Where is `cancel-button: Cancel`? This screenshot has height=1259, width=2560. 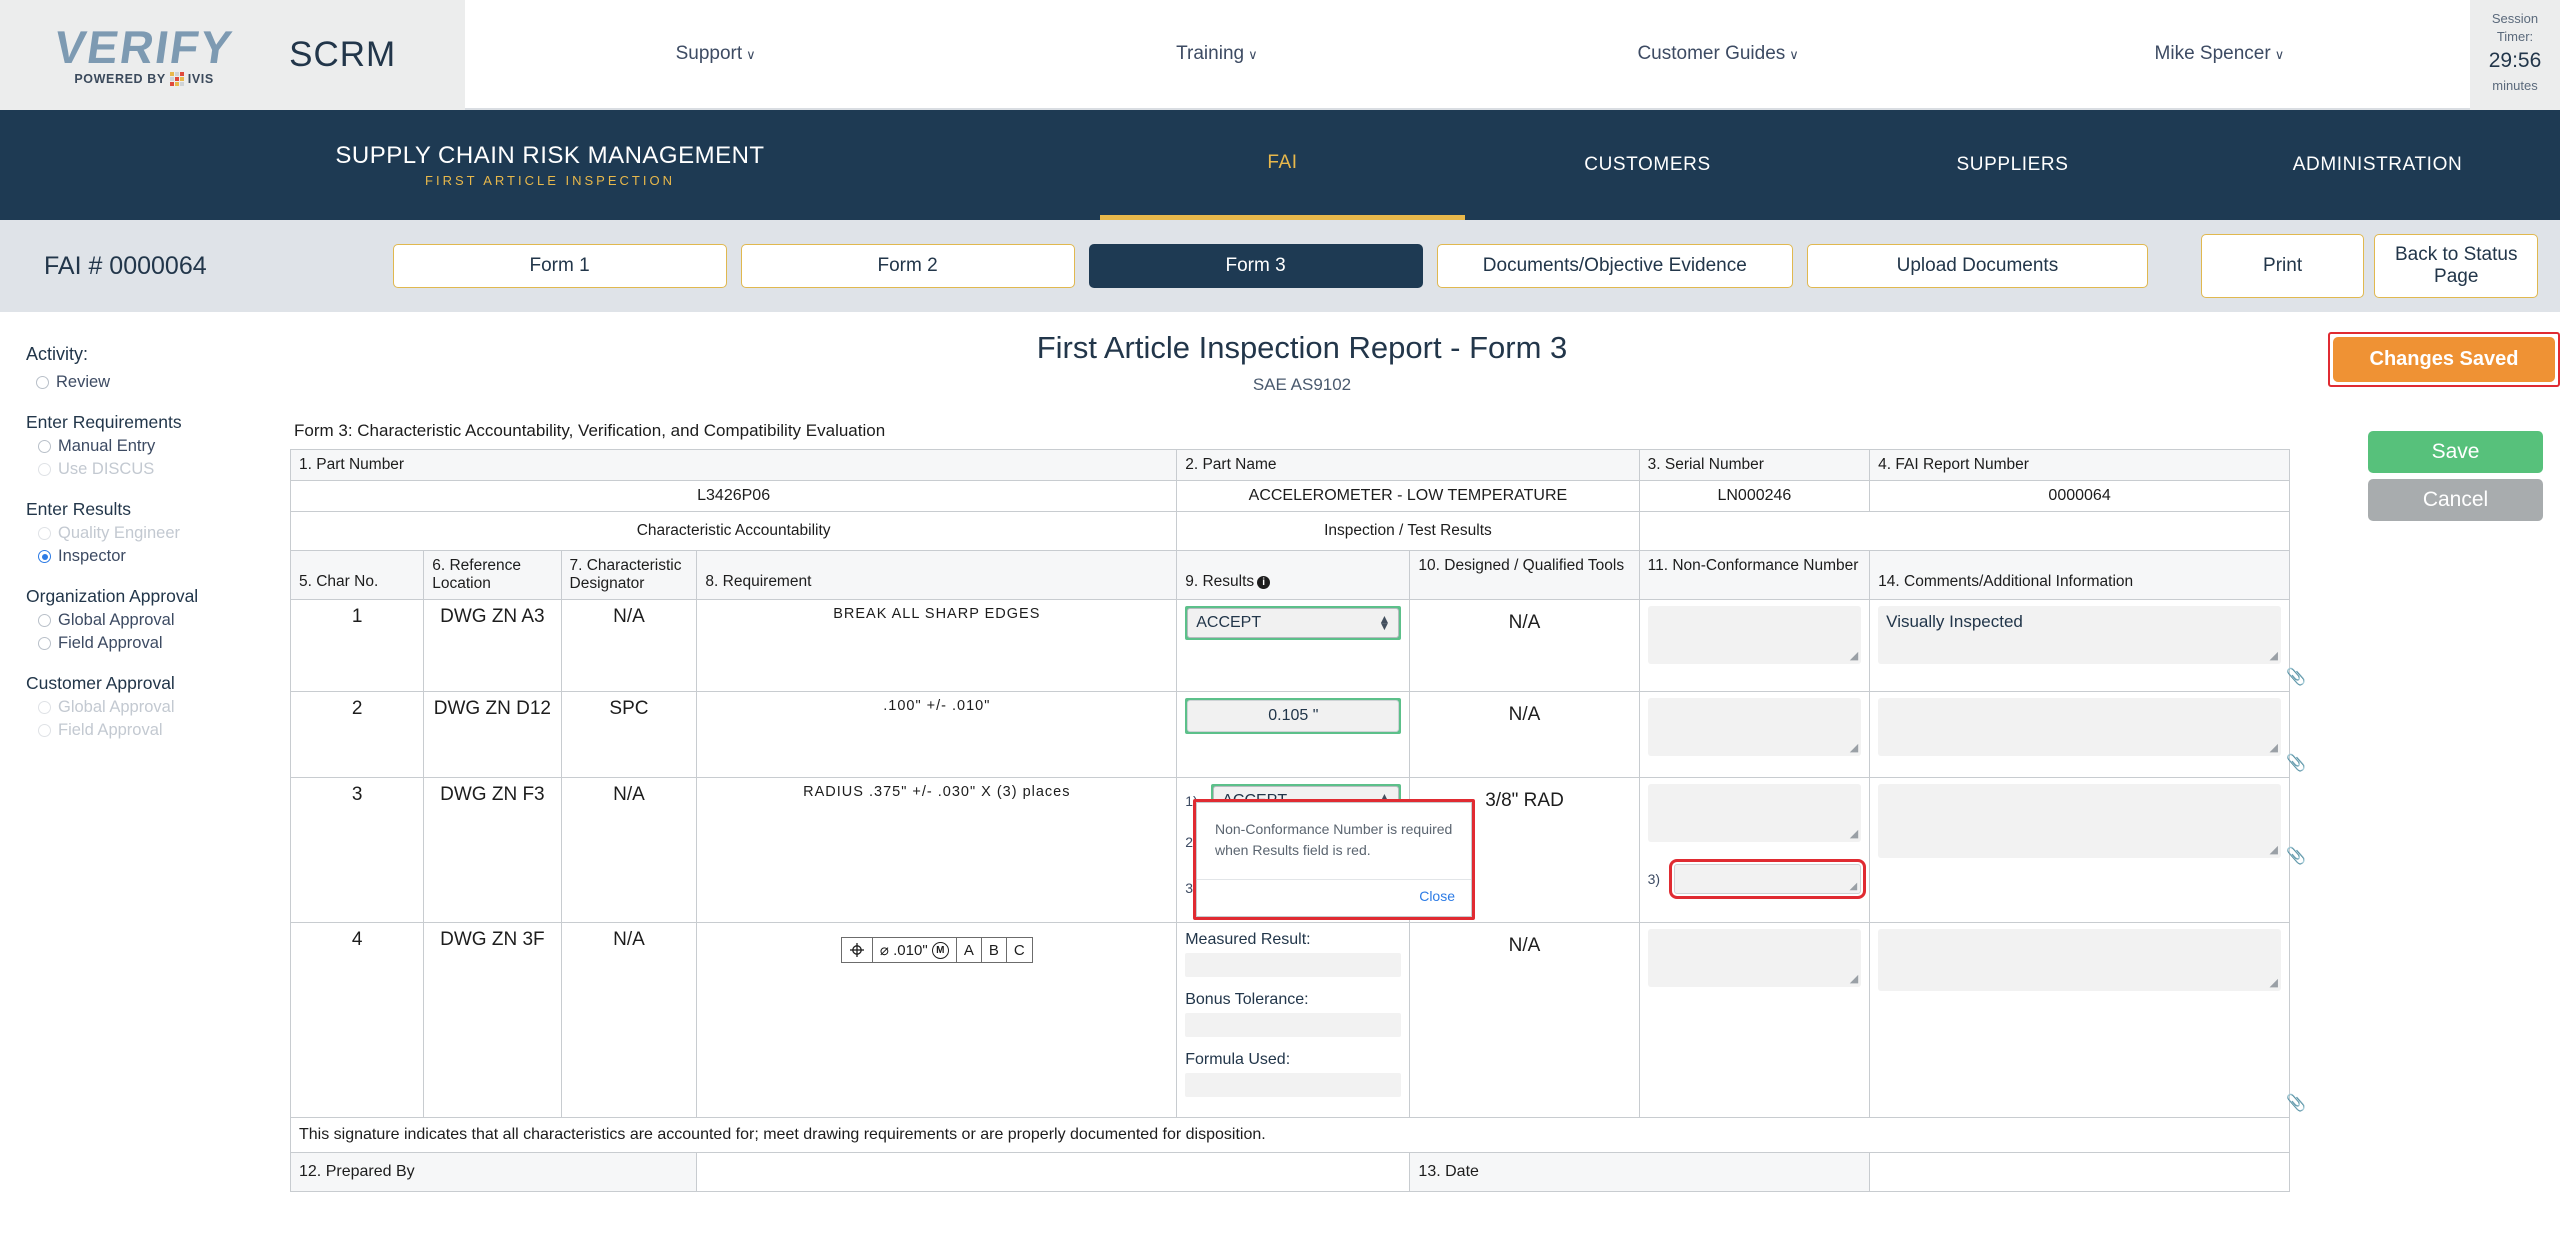
cancel-button: Cancel is located at coordinates (2455, 500).